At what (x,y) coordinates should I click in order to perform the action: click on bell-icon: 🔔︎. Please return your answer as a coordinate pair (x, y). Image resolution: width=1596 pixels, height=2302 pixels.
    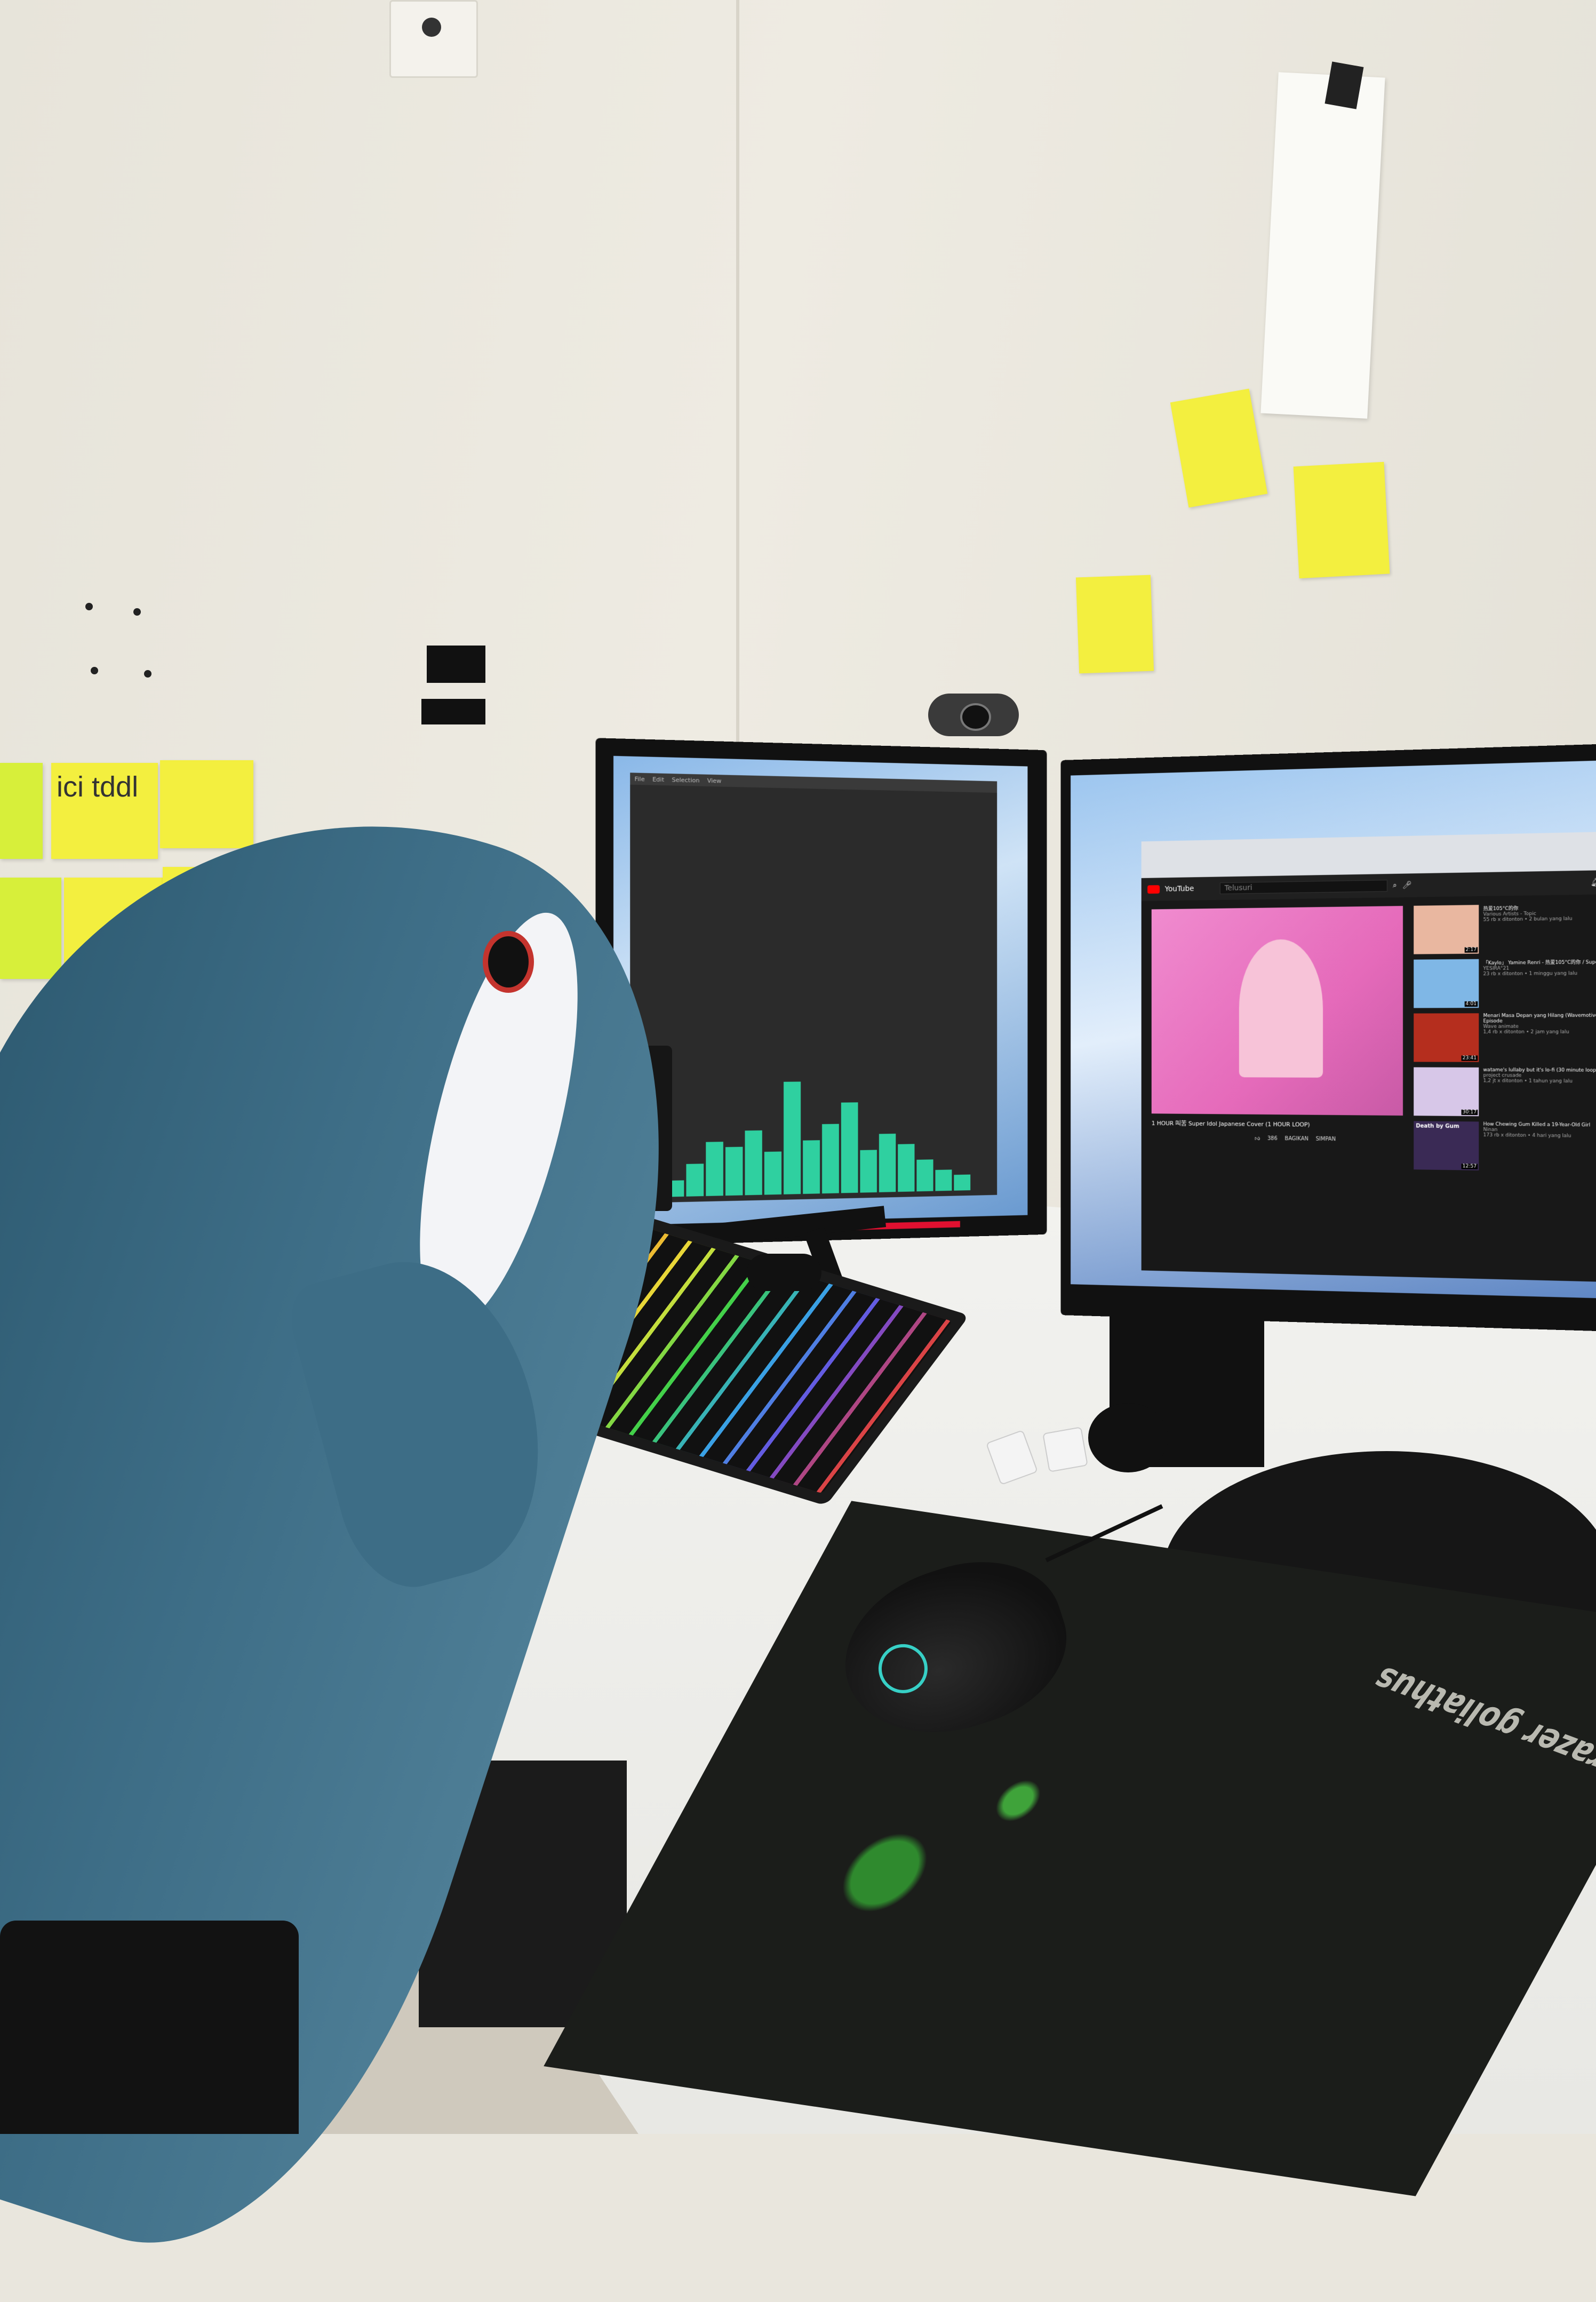
    Looking at the image, I should click on (1593, 882).